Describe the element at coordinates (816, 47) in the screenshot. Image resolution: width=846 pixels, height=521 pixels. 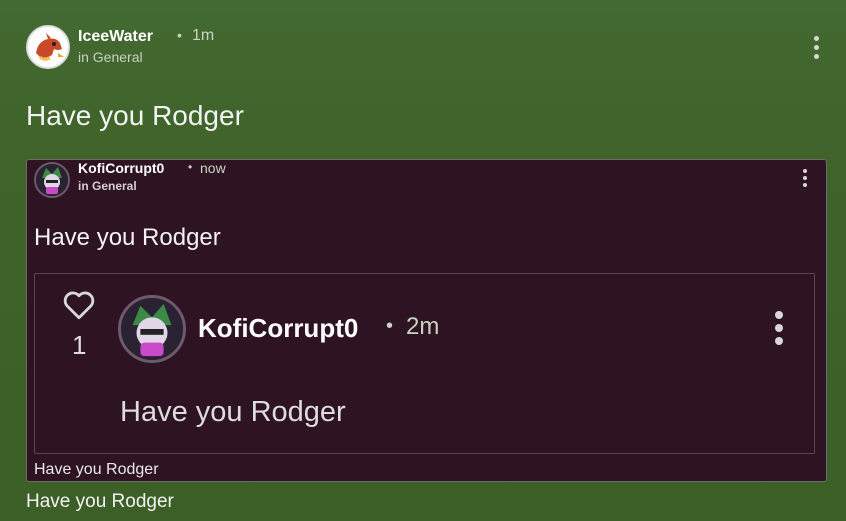
I see `post-menu-kebab-icon` at that location.